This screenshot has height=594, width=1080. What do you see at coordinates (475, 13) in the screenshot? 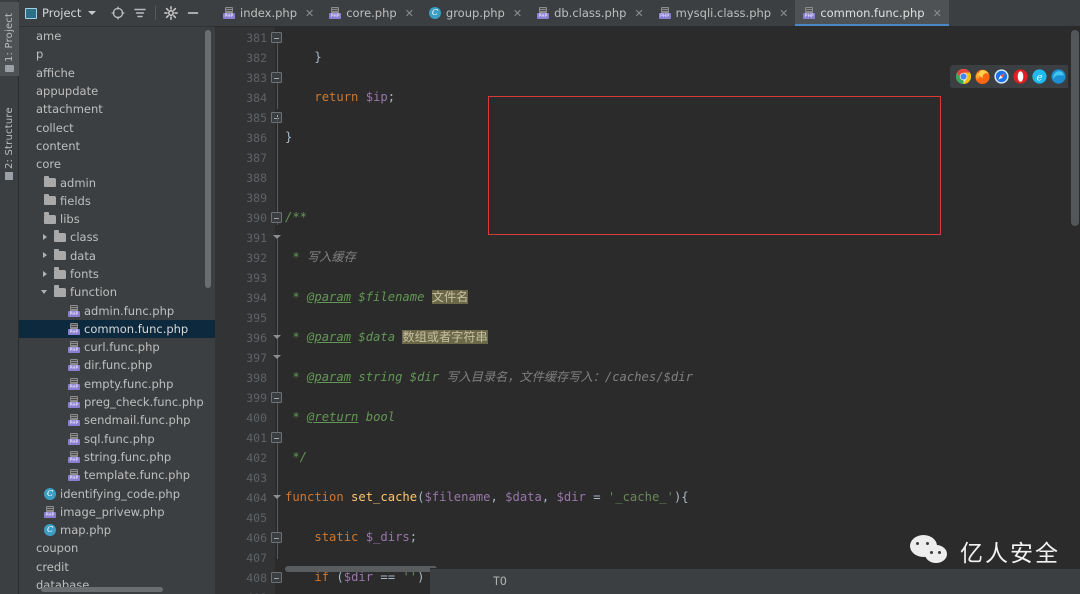
I see `editor-tab: Cgroup.php ✕` at bounding box center [475, 13].